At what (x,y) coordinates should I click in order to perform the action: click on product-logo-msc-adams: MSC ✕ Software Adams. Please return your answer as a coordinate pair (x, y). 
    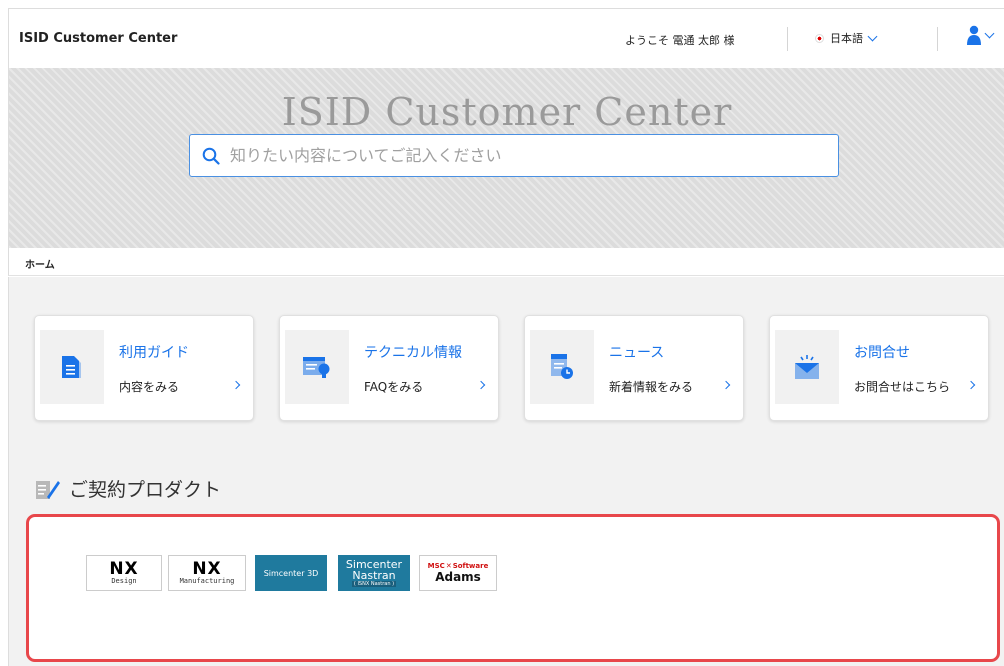
    Looking at the image, I should click on (458, 573).